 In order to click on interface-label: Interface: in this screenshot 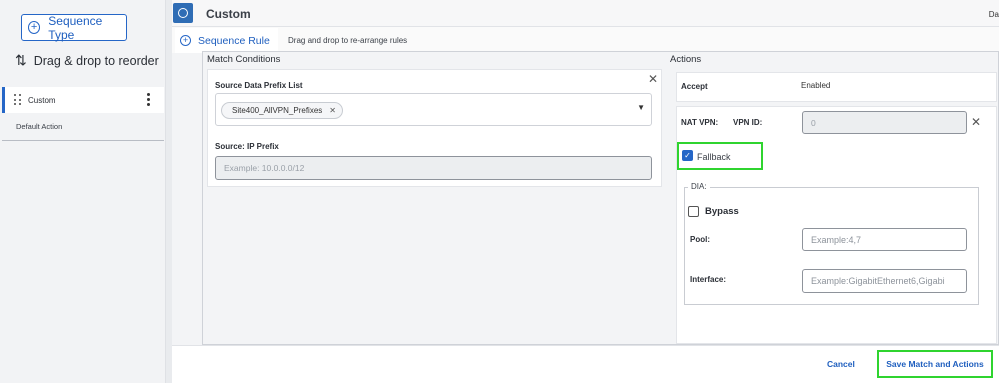, I will do `click(708, 279)`.